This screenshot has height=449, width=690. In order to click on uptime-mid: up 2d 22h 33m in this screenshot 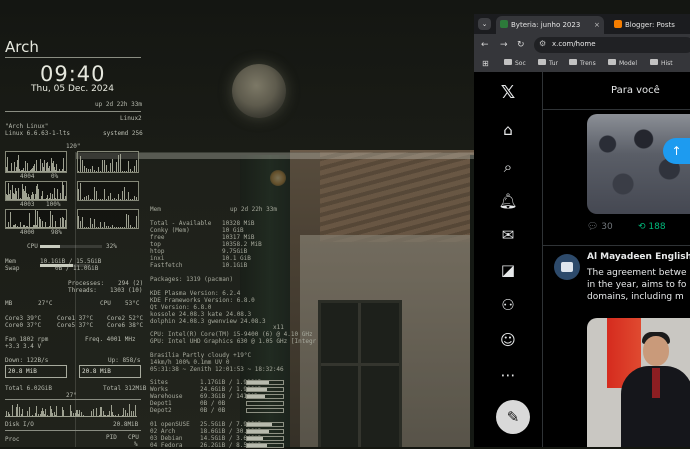, I will do `click(253, 209)`.